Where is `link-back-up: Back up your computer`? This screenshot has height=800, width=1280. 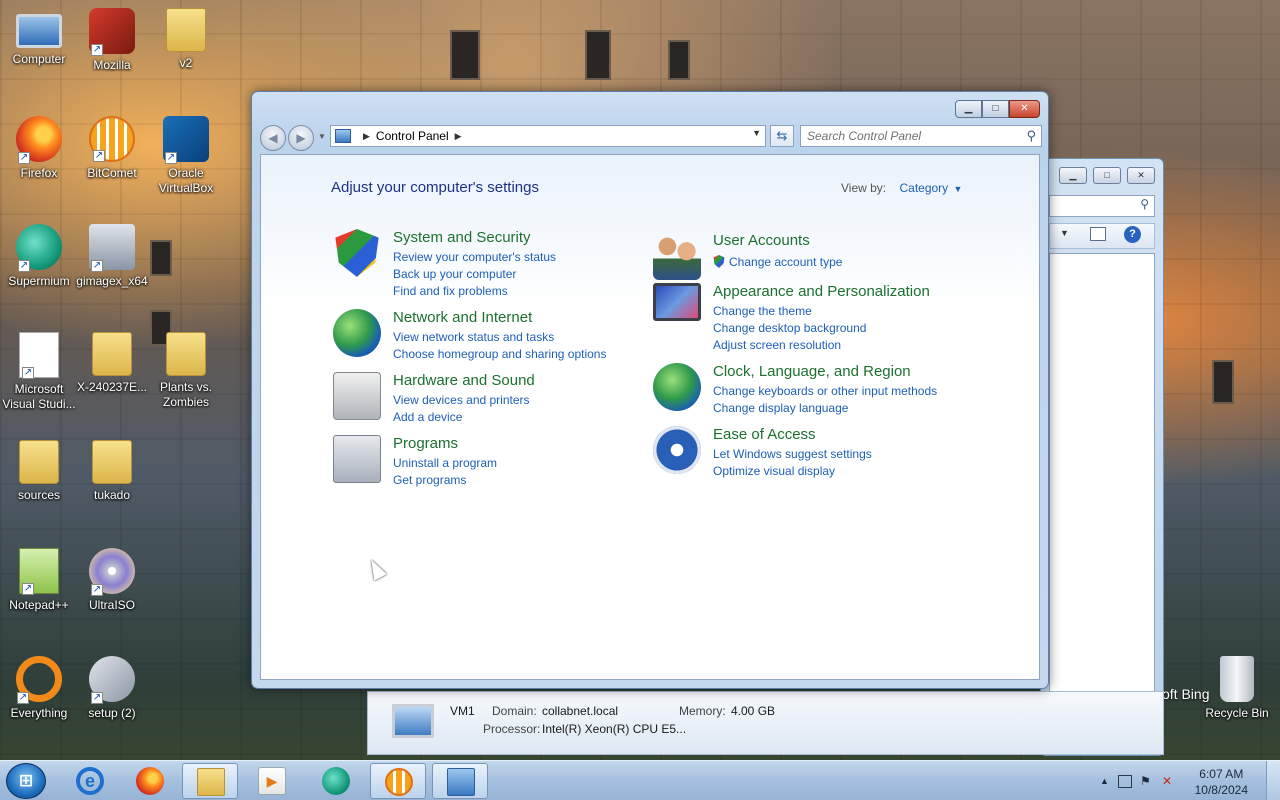 link-back-up: Back up your computer is located at coordinates (474, 274).